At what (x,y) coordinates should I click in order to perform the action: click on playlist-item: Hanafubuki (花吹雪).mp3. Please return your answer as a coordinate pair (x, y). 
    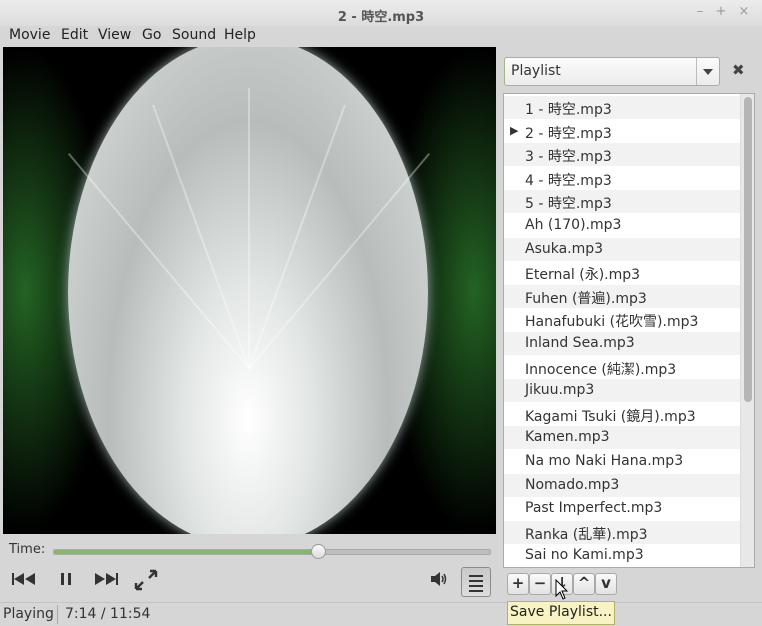
    Looking at the image, I should click on (622, 319).